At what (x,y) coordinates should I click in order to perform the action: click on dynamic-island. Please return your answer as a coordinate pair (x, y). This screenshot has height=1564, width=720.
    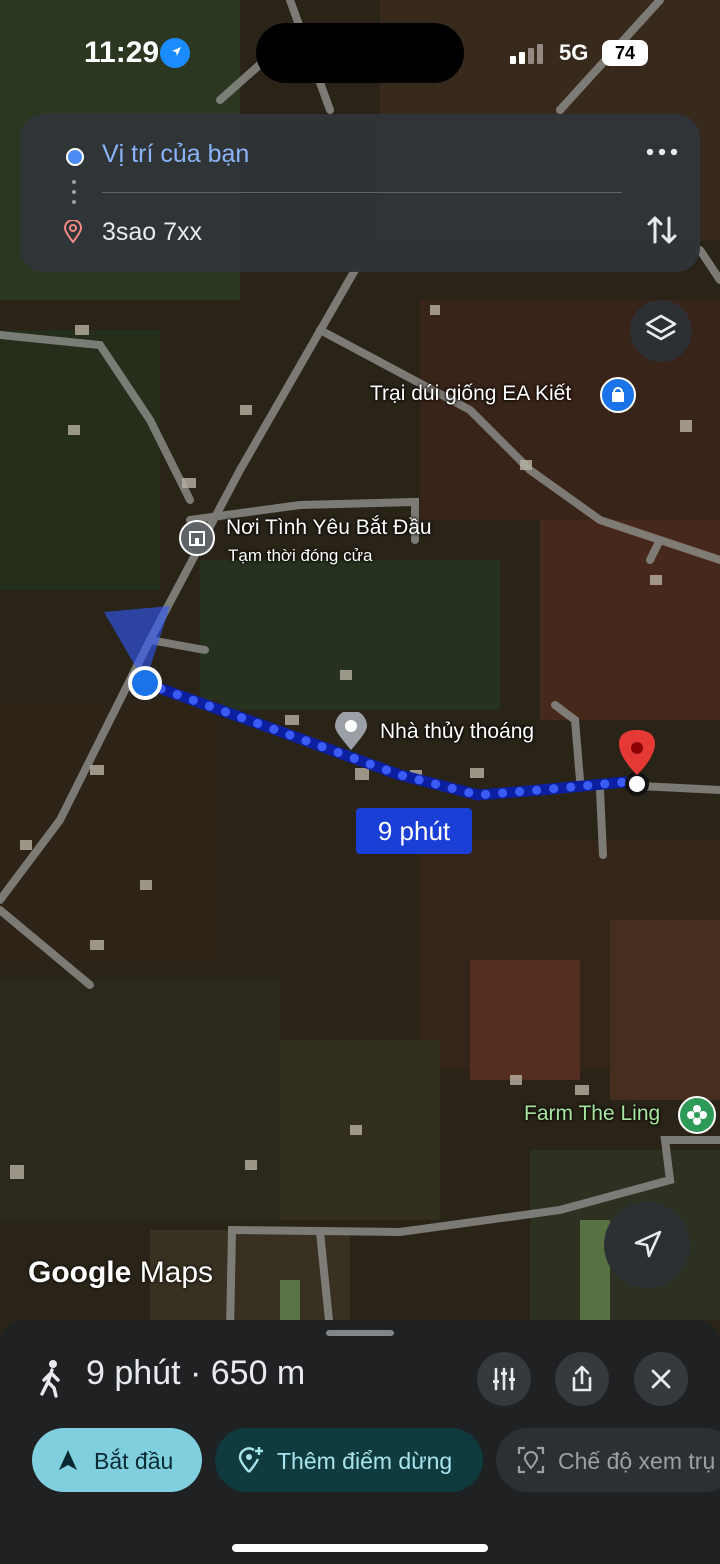
    Looking at the image, I should click on (360, 53).